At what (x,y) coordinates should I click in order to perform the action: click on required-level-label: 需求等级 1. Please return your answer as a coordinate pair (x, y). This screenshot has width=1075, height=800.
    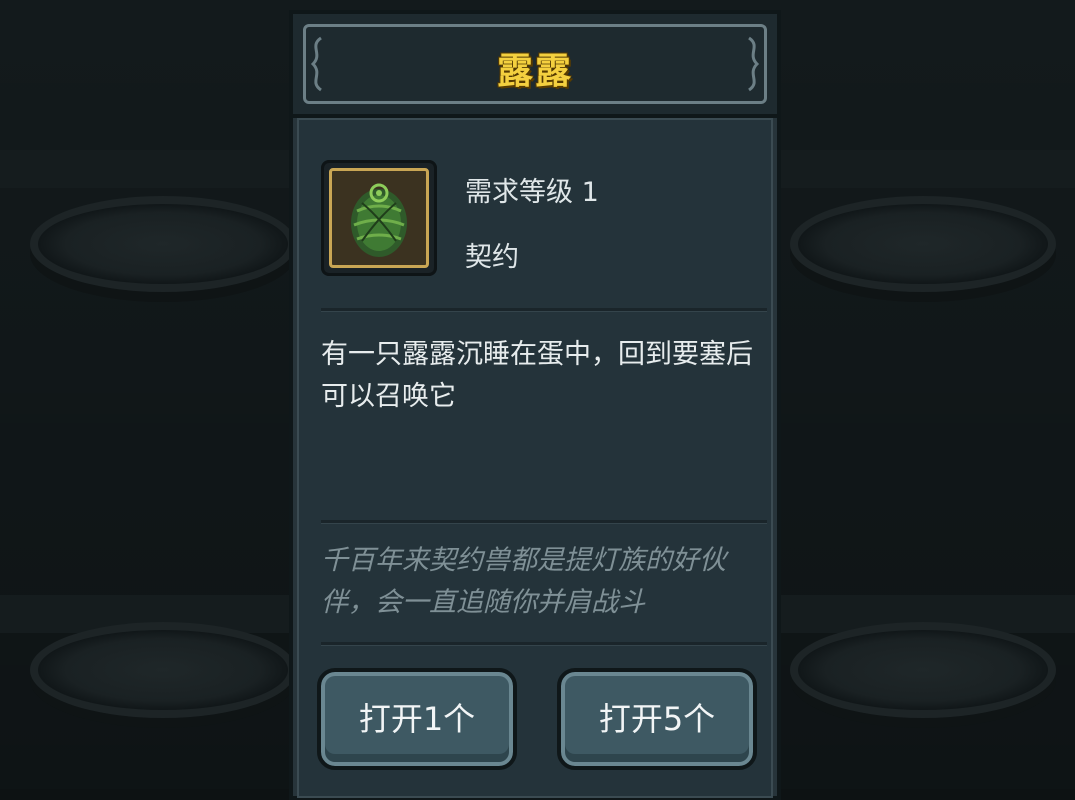
    Looking at the image, I should click on (532, 192).